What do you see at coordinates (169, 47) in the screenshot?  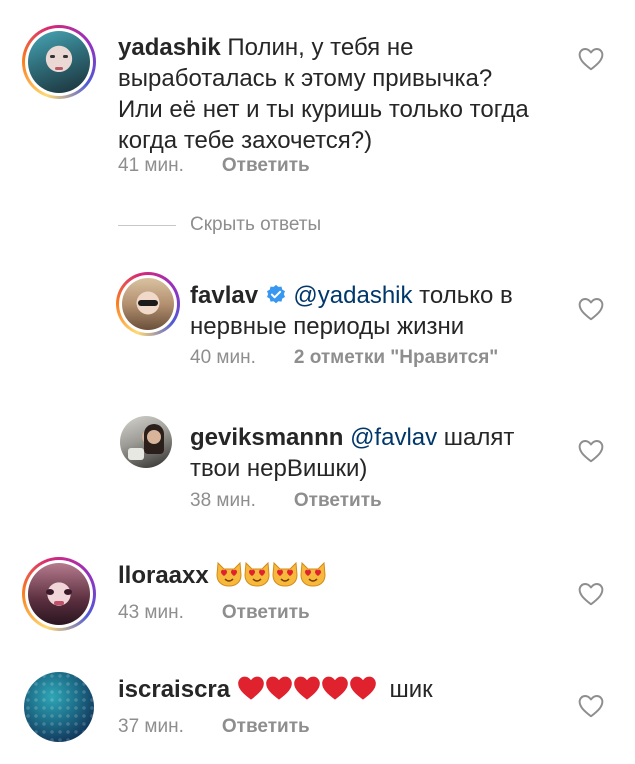 I see `username: yadashik` at bounding box center [169, 47].